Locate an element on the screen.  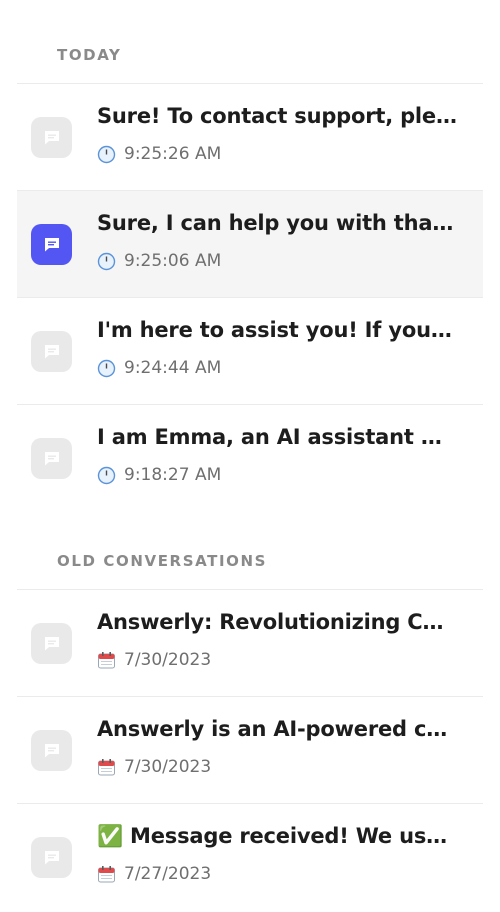
conversation-date: 7/27/2023 is located at coordinates (154, 874).